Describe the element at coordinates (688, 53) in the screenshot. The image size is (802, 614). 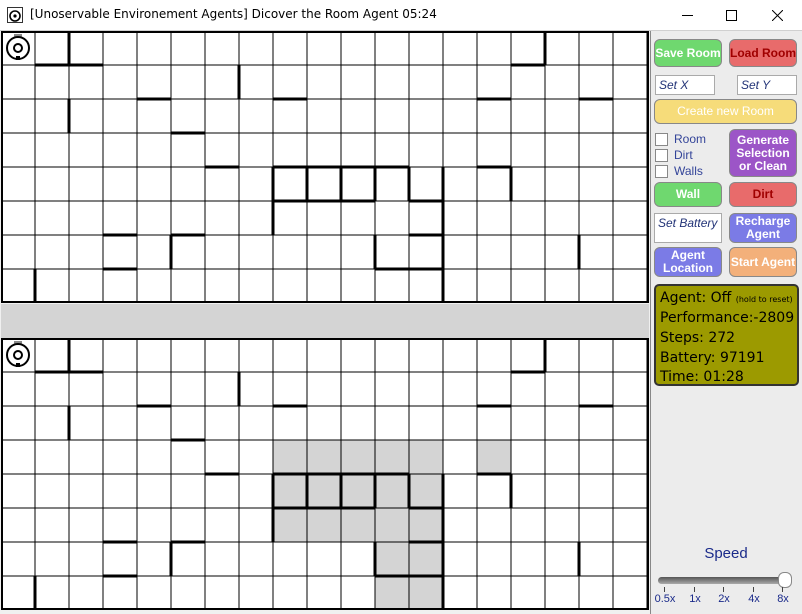
I see `save-room-button: Save Room` at that location.